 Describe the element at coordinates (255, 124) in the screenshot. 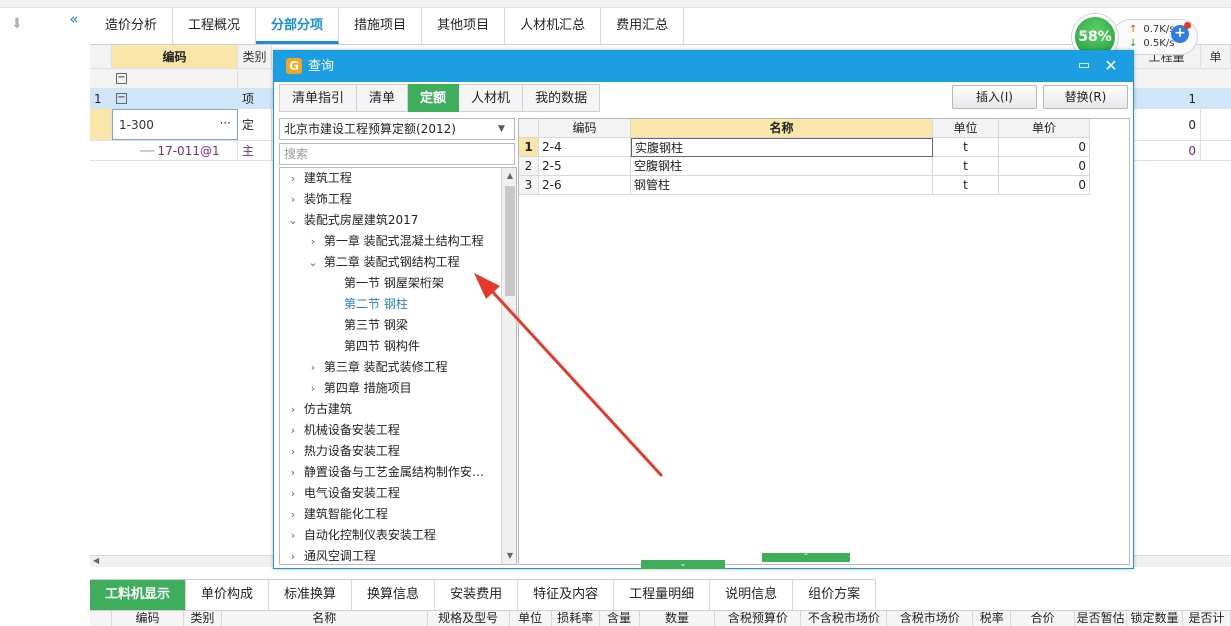

I see `row-type: 定` at that location.